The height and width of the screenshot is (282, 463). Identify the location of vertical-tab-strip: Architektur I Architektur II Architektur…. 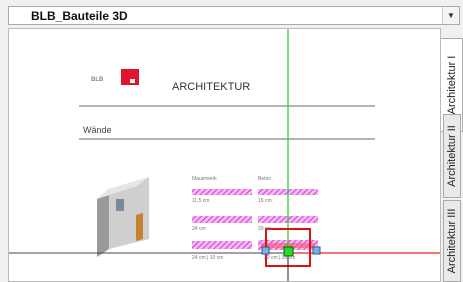
(452, 155).